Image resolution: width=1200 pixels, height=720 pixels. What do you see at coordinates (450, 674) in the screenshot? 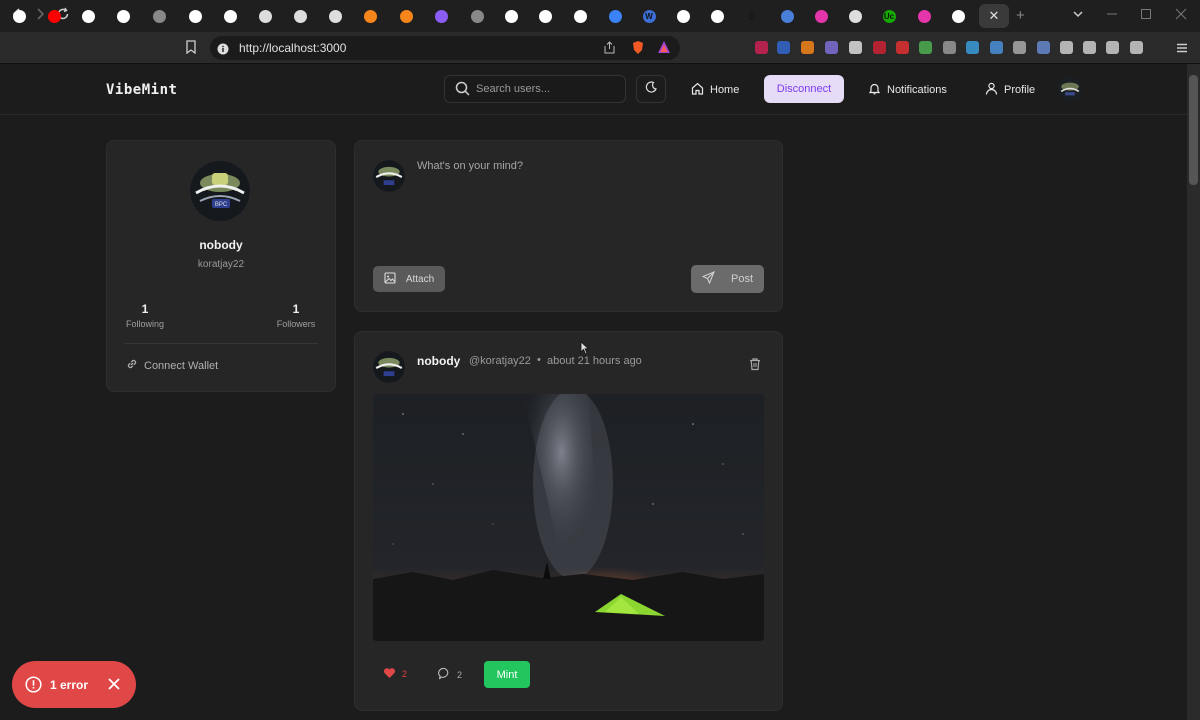
I see `comment-button: 2` at bounding box center [450, 674].